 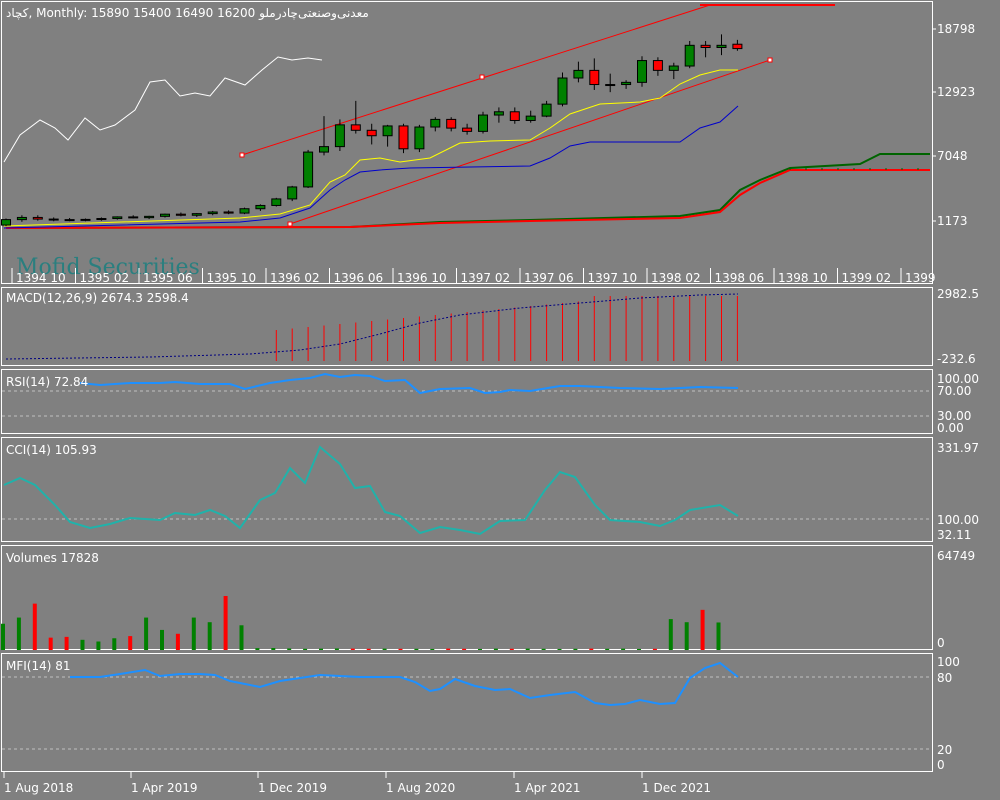 I want to click on time-tick-label: 1395 02, so click(x=105, y=278).